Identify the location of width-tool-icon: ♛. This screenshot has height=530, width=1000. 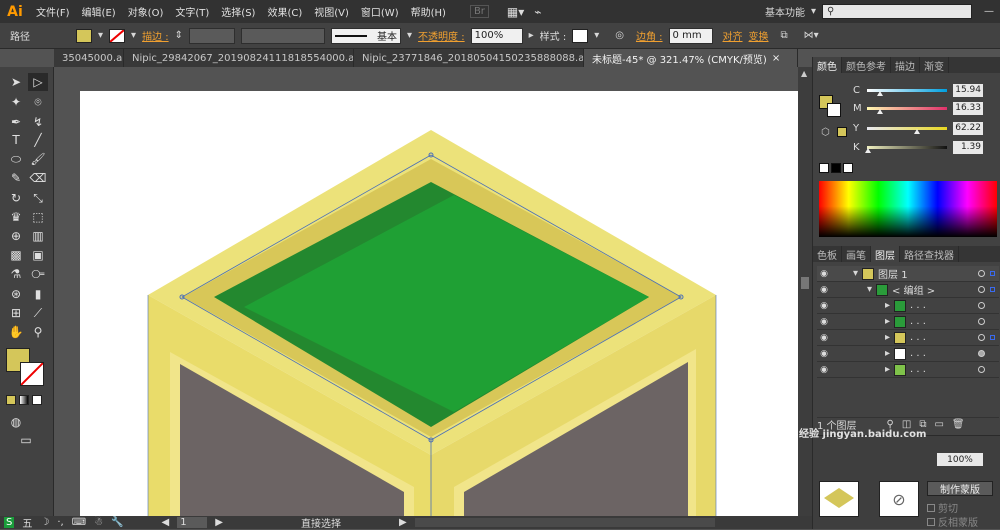
(16, 217).